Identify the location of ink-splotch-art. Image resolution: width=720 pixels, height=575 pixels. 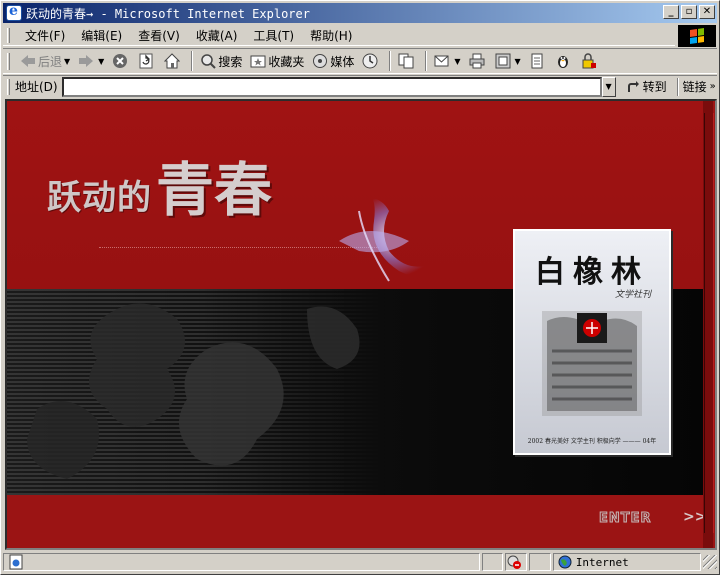
(193, 391).